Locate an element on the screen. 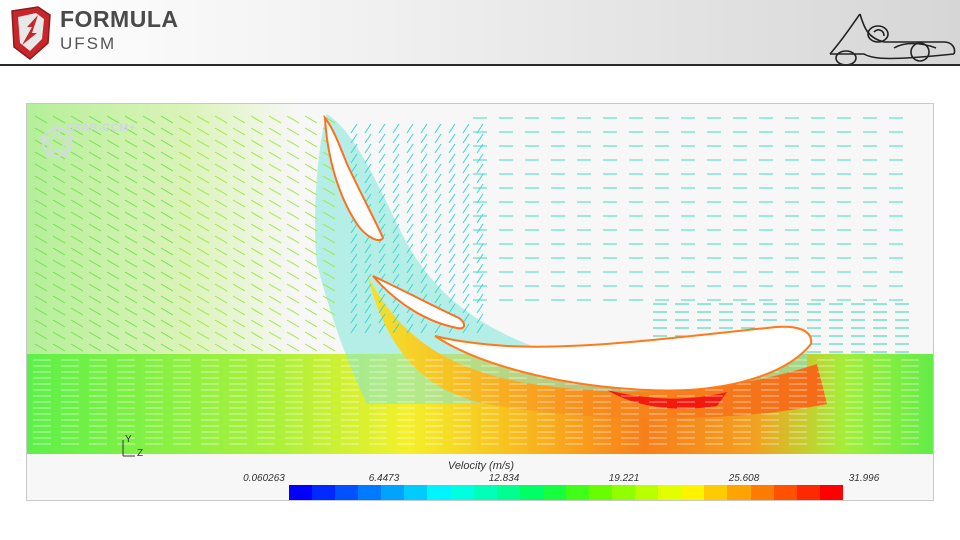 Image resolution: width=960 pixels, height=540 pixels. legend-tick: 6.4473 is located at coordinates (384, 478).